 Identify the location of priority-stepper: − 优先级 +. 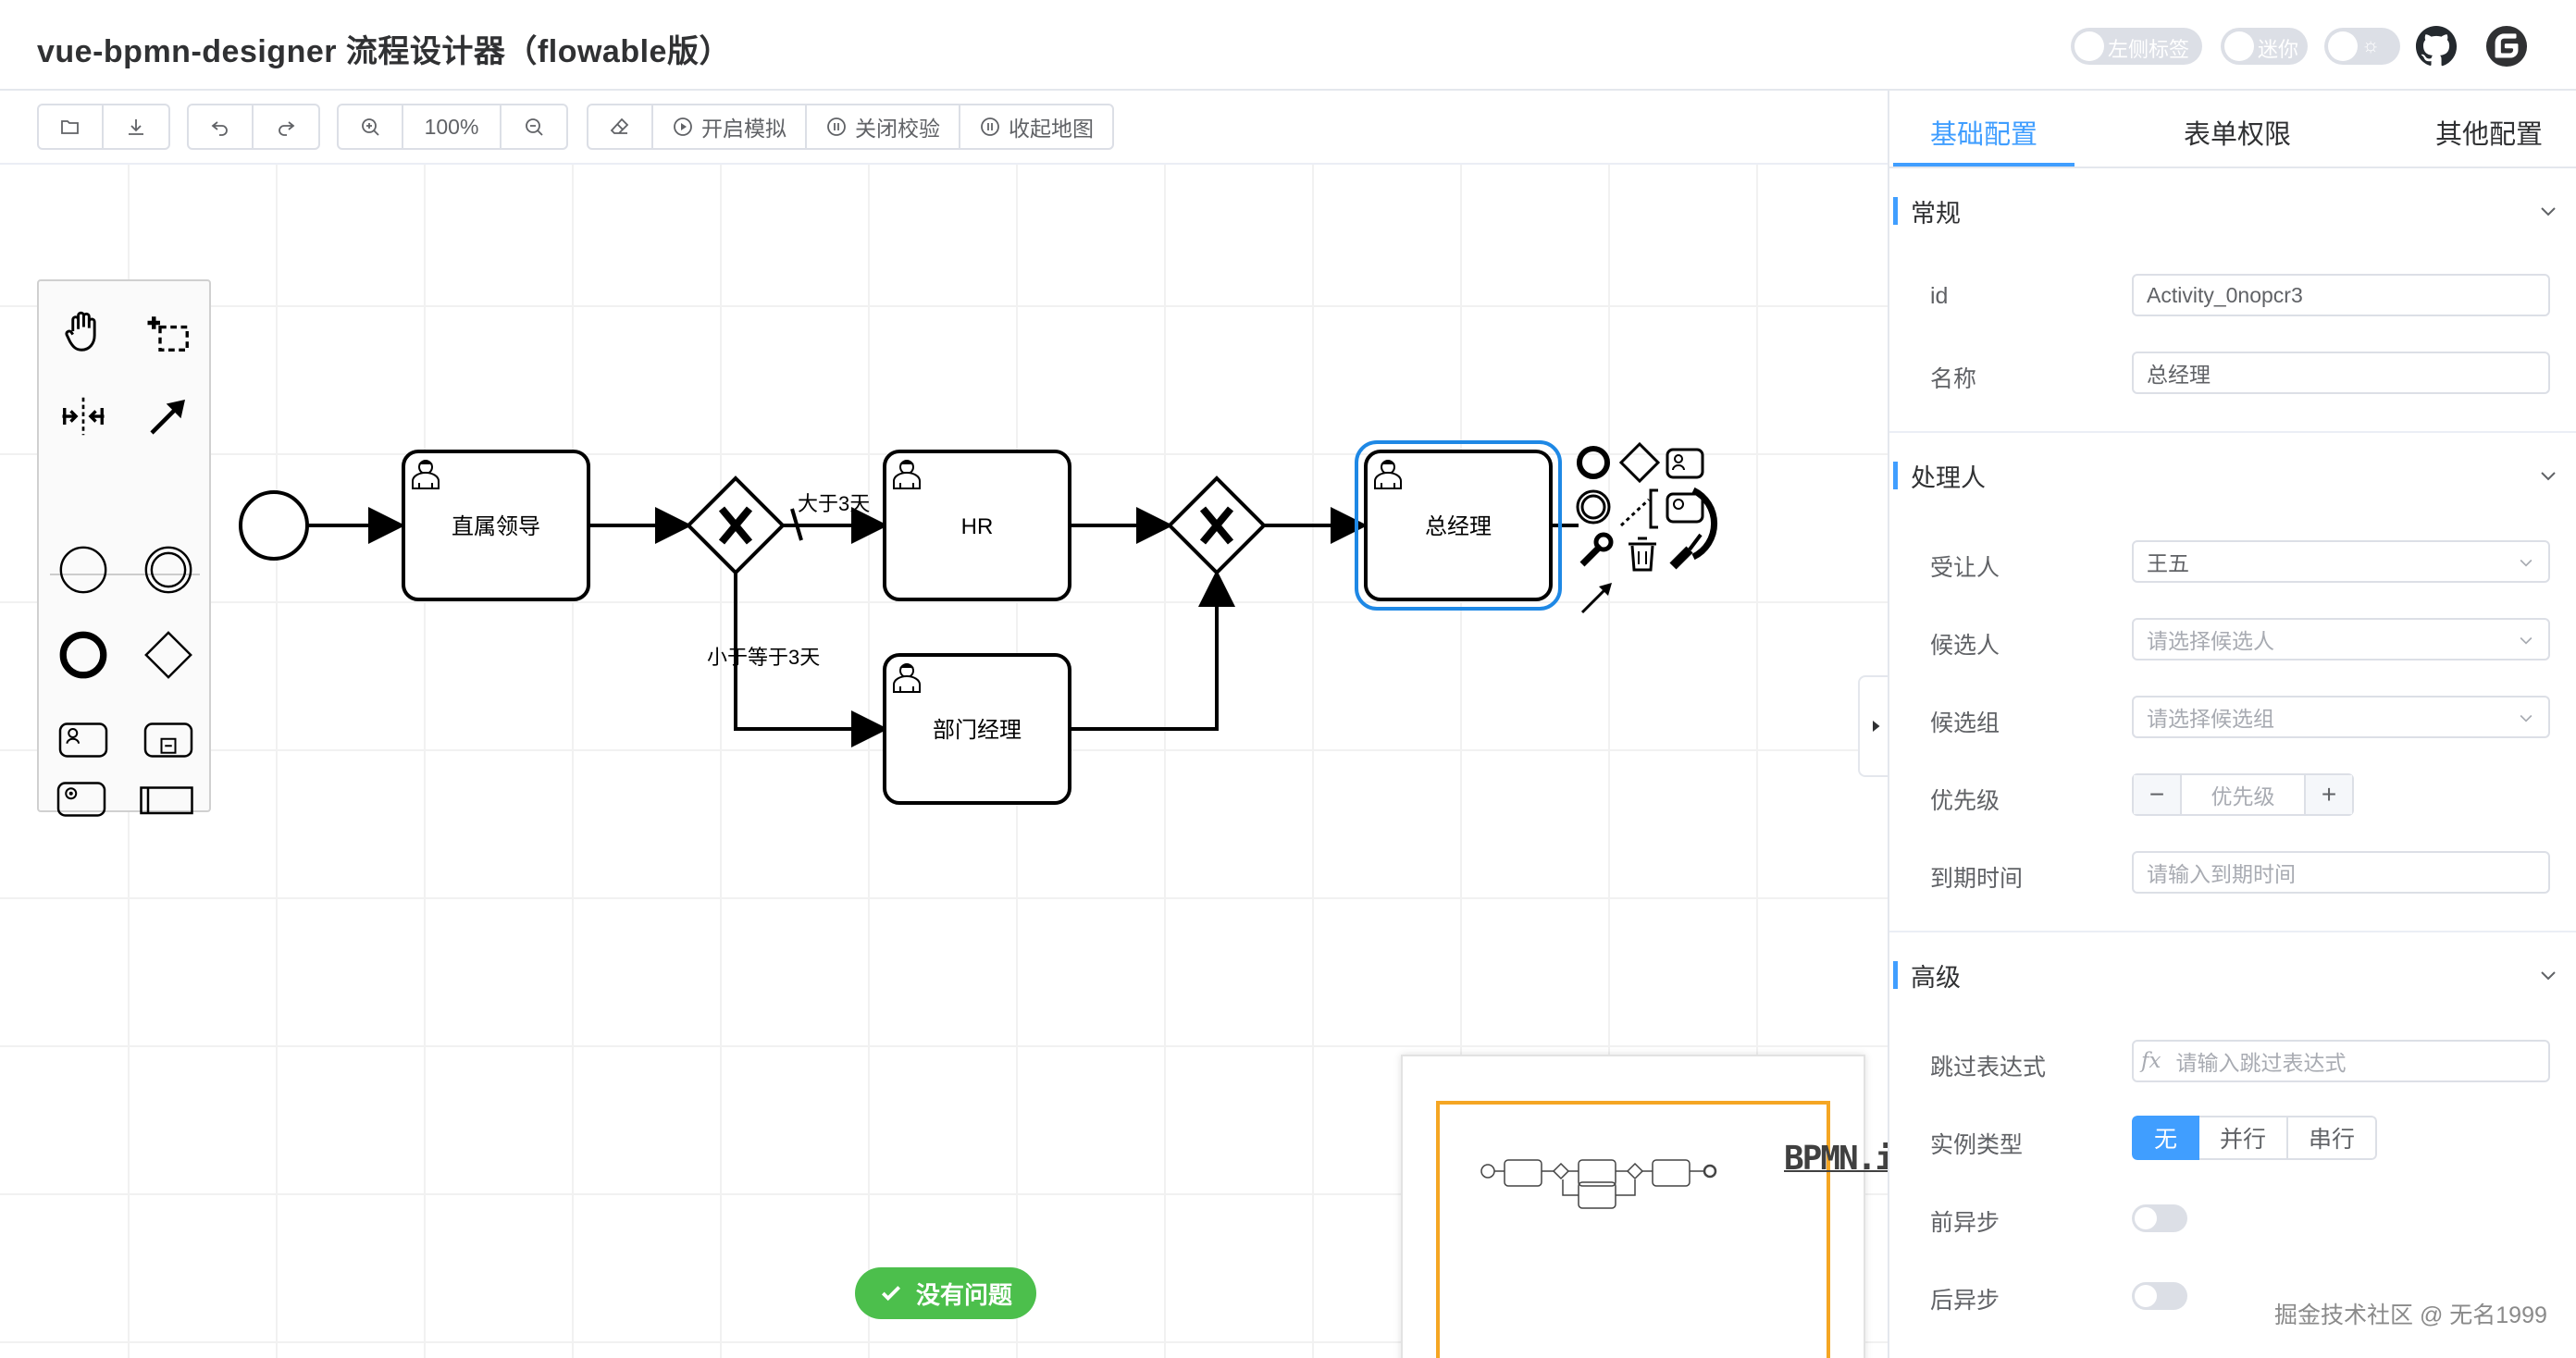
(2243, 794).